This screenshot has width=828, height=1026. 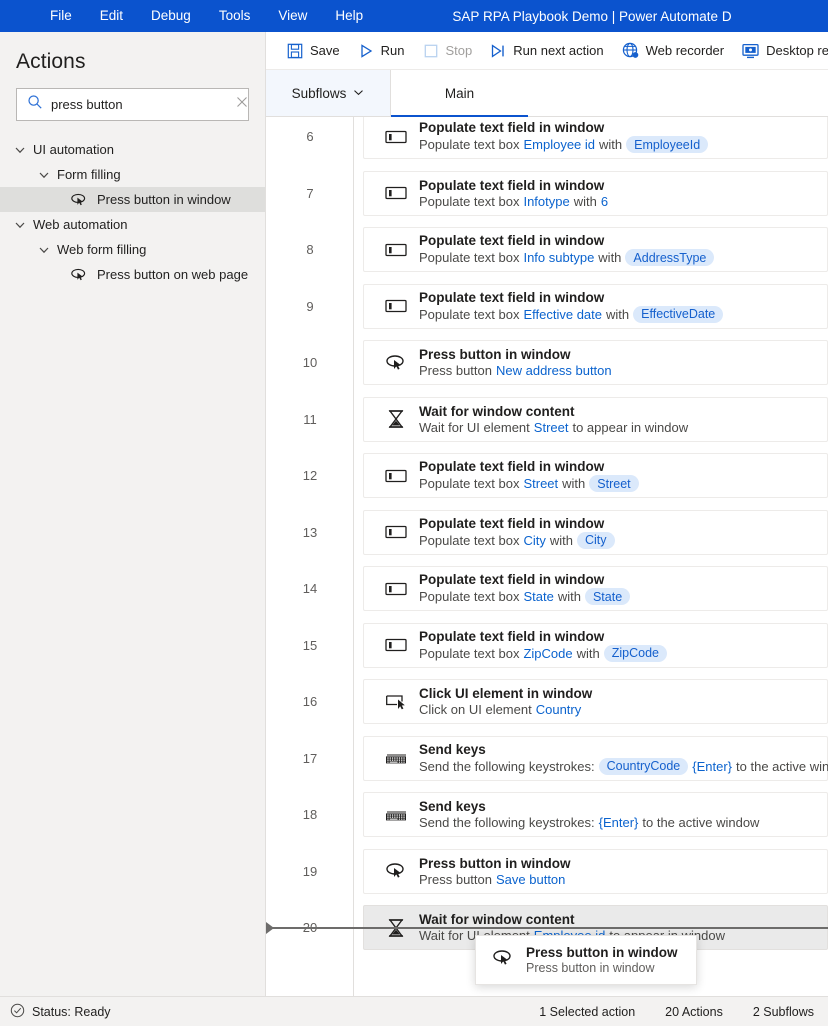 I want to click on description-text: Press button, so click(x=455, y=879).